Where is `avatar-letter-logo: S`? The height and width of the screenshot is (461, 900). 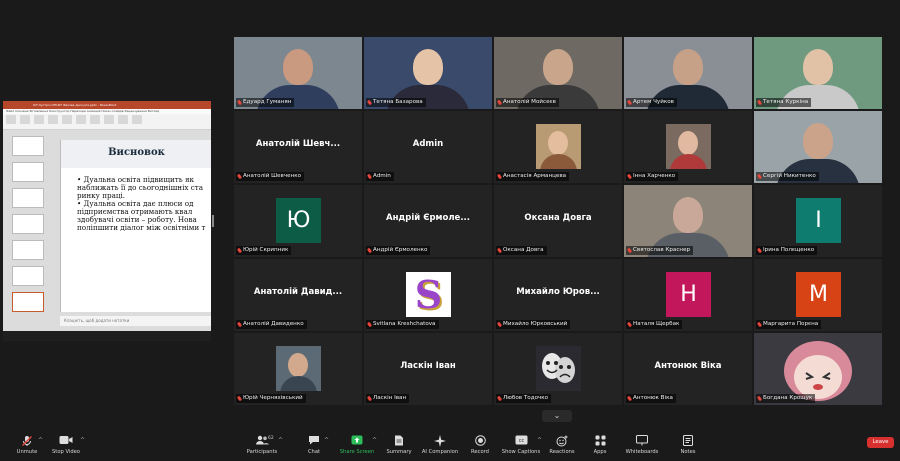
avatar-letter-logo: S is located at coordinates (428, 294).